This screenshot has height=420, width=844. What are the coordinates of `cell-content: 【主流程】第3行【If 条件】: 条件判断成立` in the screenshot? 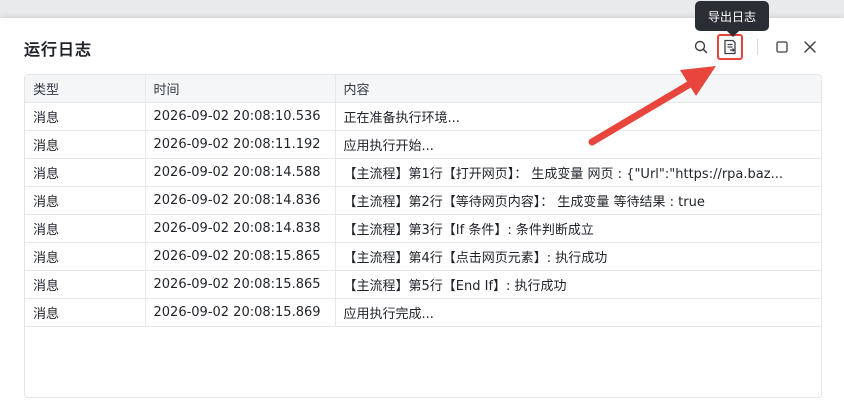 It's located at (578, 228).